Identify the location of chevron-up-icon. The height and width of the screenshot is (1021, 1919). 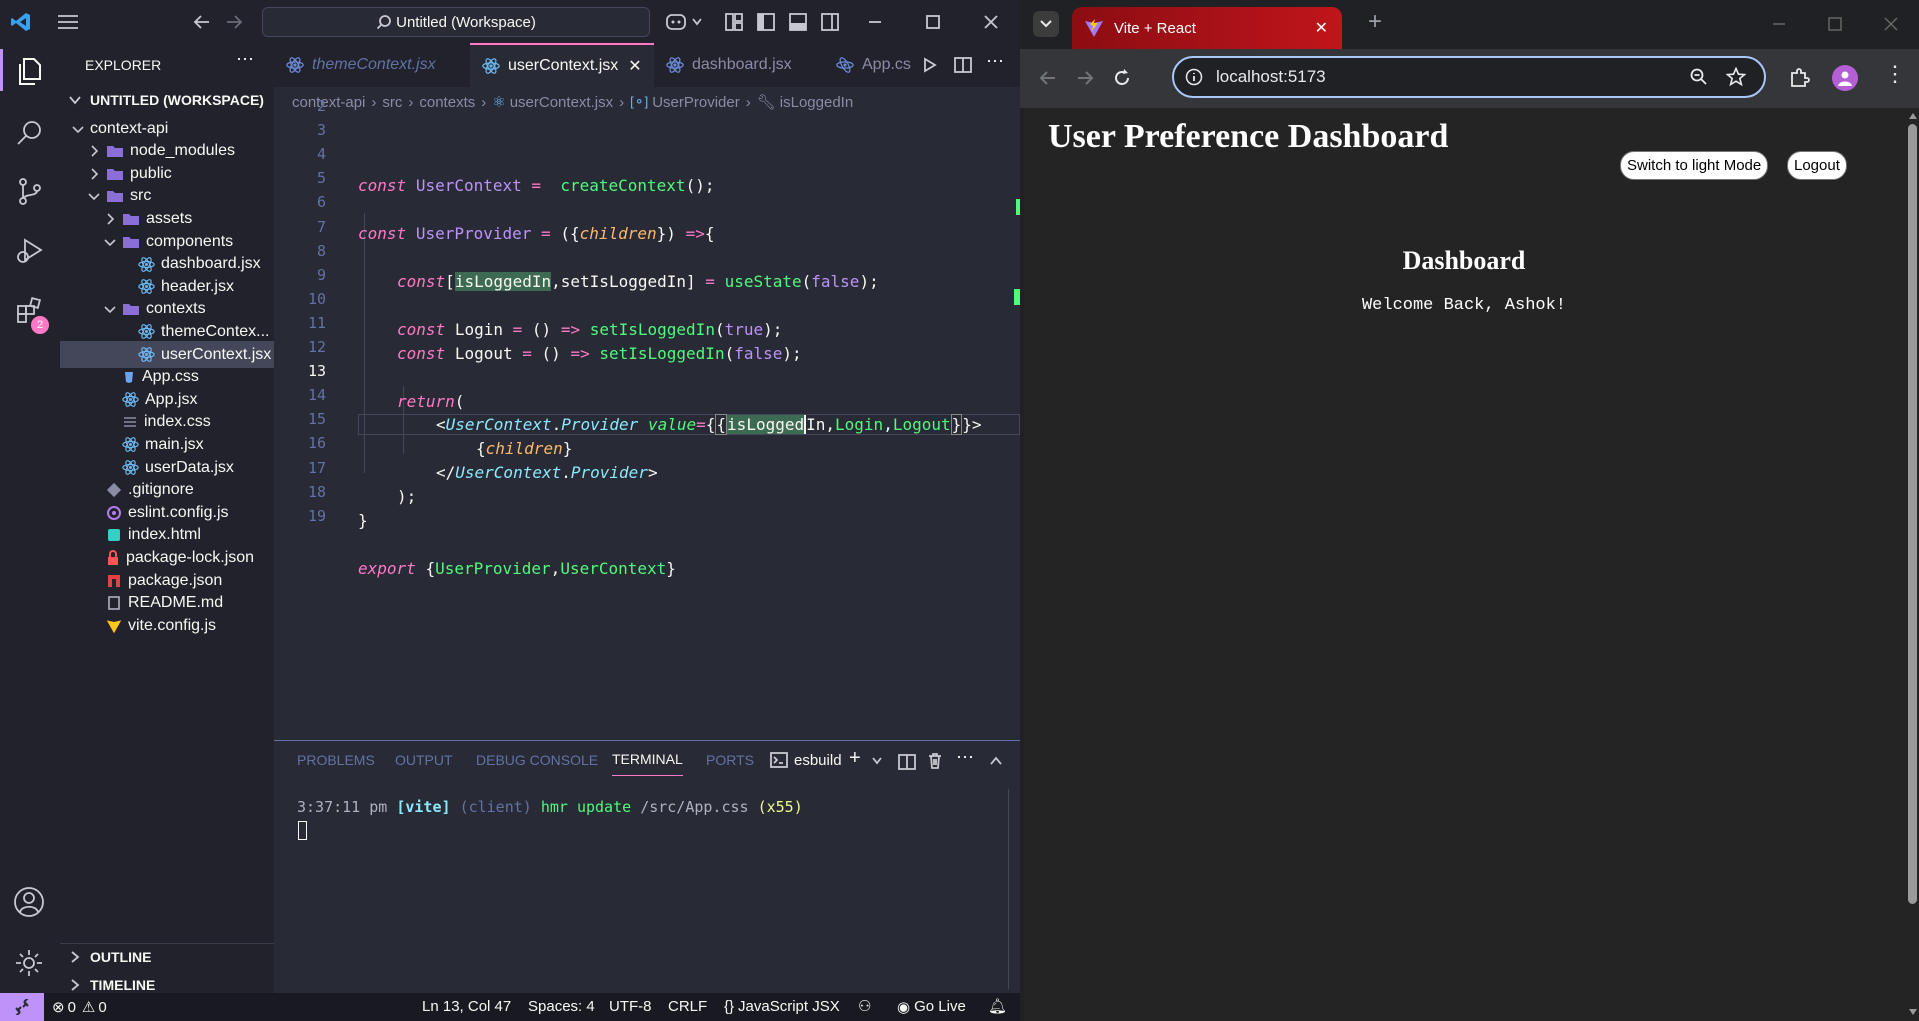
(996, 761).